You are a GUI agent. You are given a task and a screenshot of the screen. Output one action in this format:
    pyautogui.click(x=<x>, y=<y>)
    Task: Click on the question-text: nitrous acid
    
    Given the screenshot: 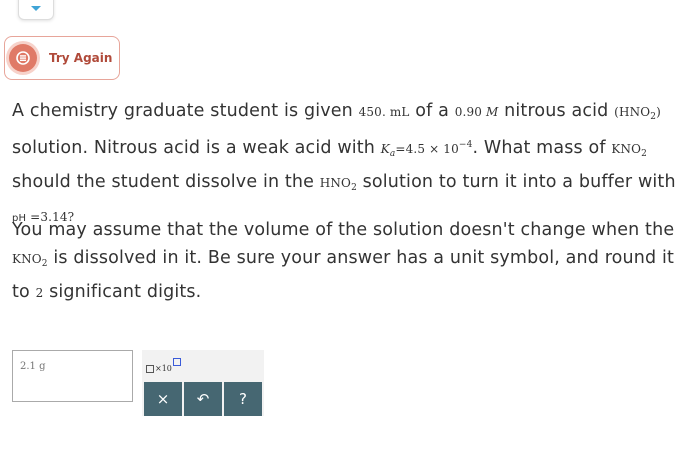 What is the action you would take?
    pyautogui.click(x=556, y=111)
    